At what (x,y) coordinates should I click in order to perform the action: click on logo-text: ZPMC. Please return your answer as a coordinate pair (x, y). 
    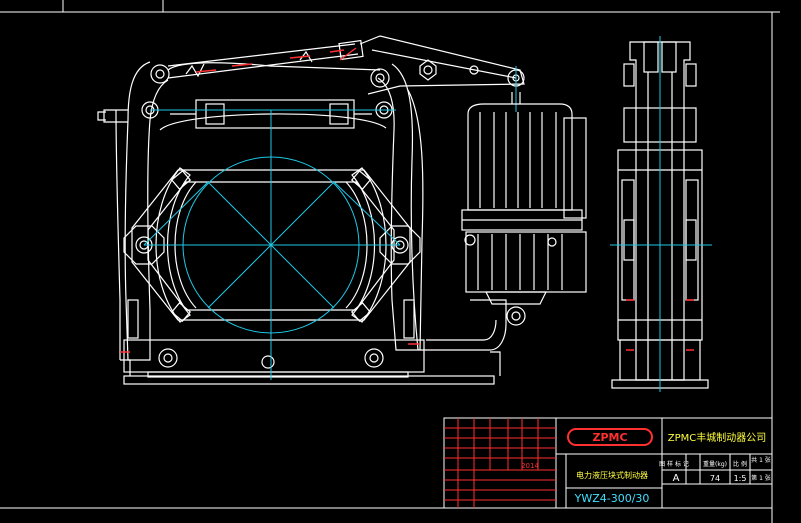
    Looking at the image, I should click on (609, 437).